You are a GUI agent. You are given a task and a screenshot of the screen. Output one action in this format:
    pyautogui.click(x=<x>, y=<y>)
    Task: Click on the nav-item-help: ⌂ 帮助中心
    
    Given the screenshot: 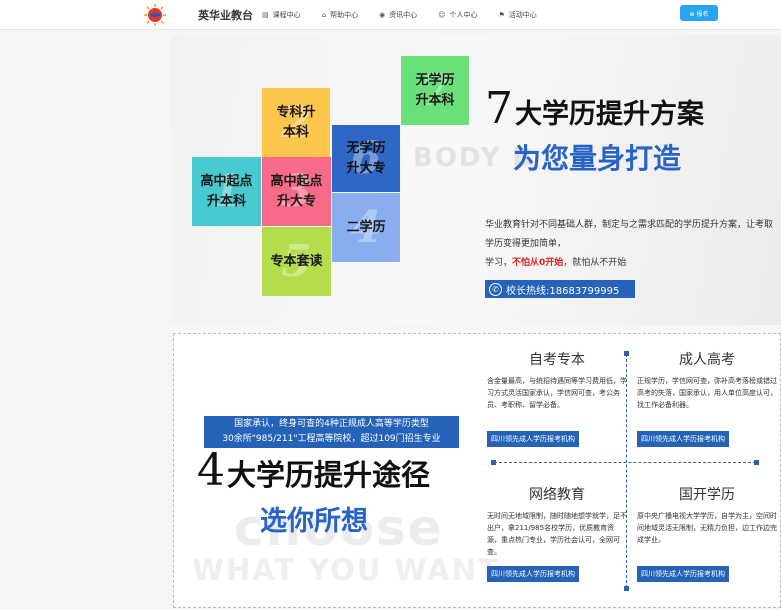 What is the action you would take?
    pyautogui.click(x=340, y=15)
    